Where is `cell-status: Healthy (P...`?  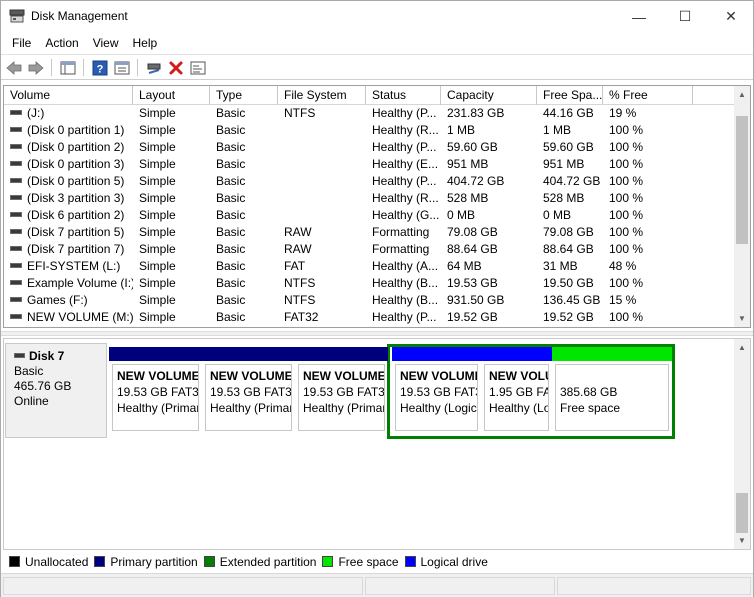 cell-status: Healthy (P... is located at coordinates (404, 181).